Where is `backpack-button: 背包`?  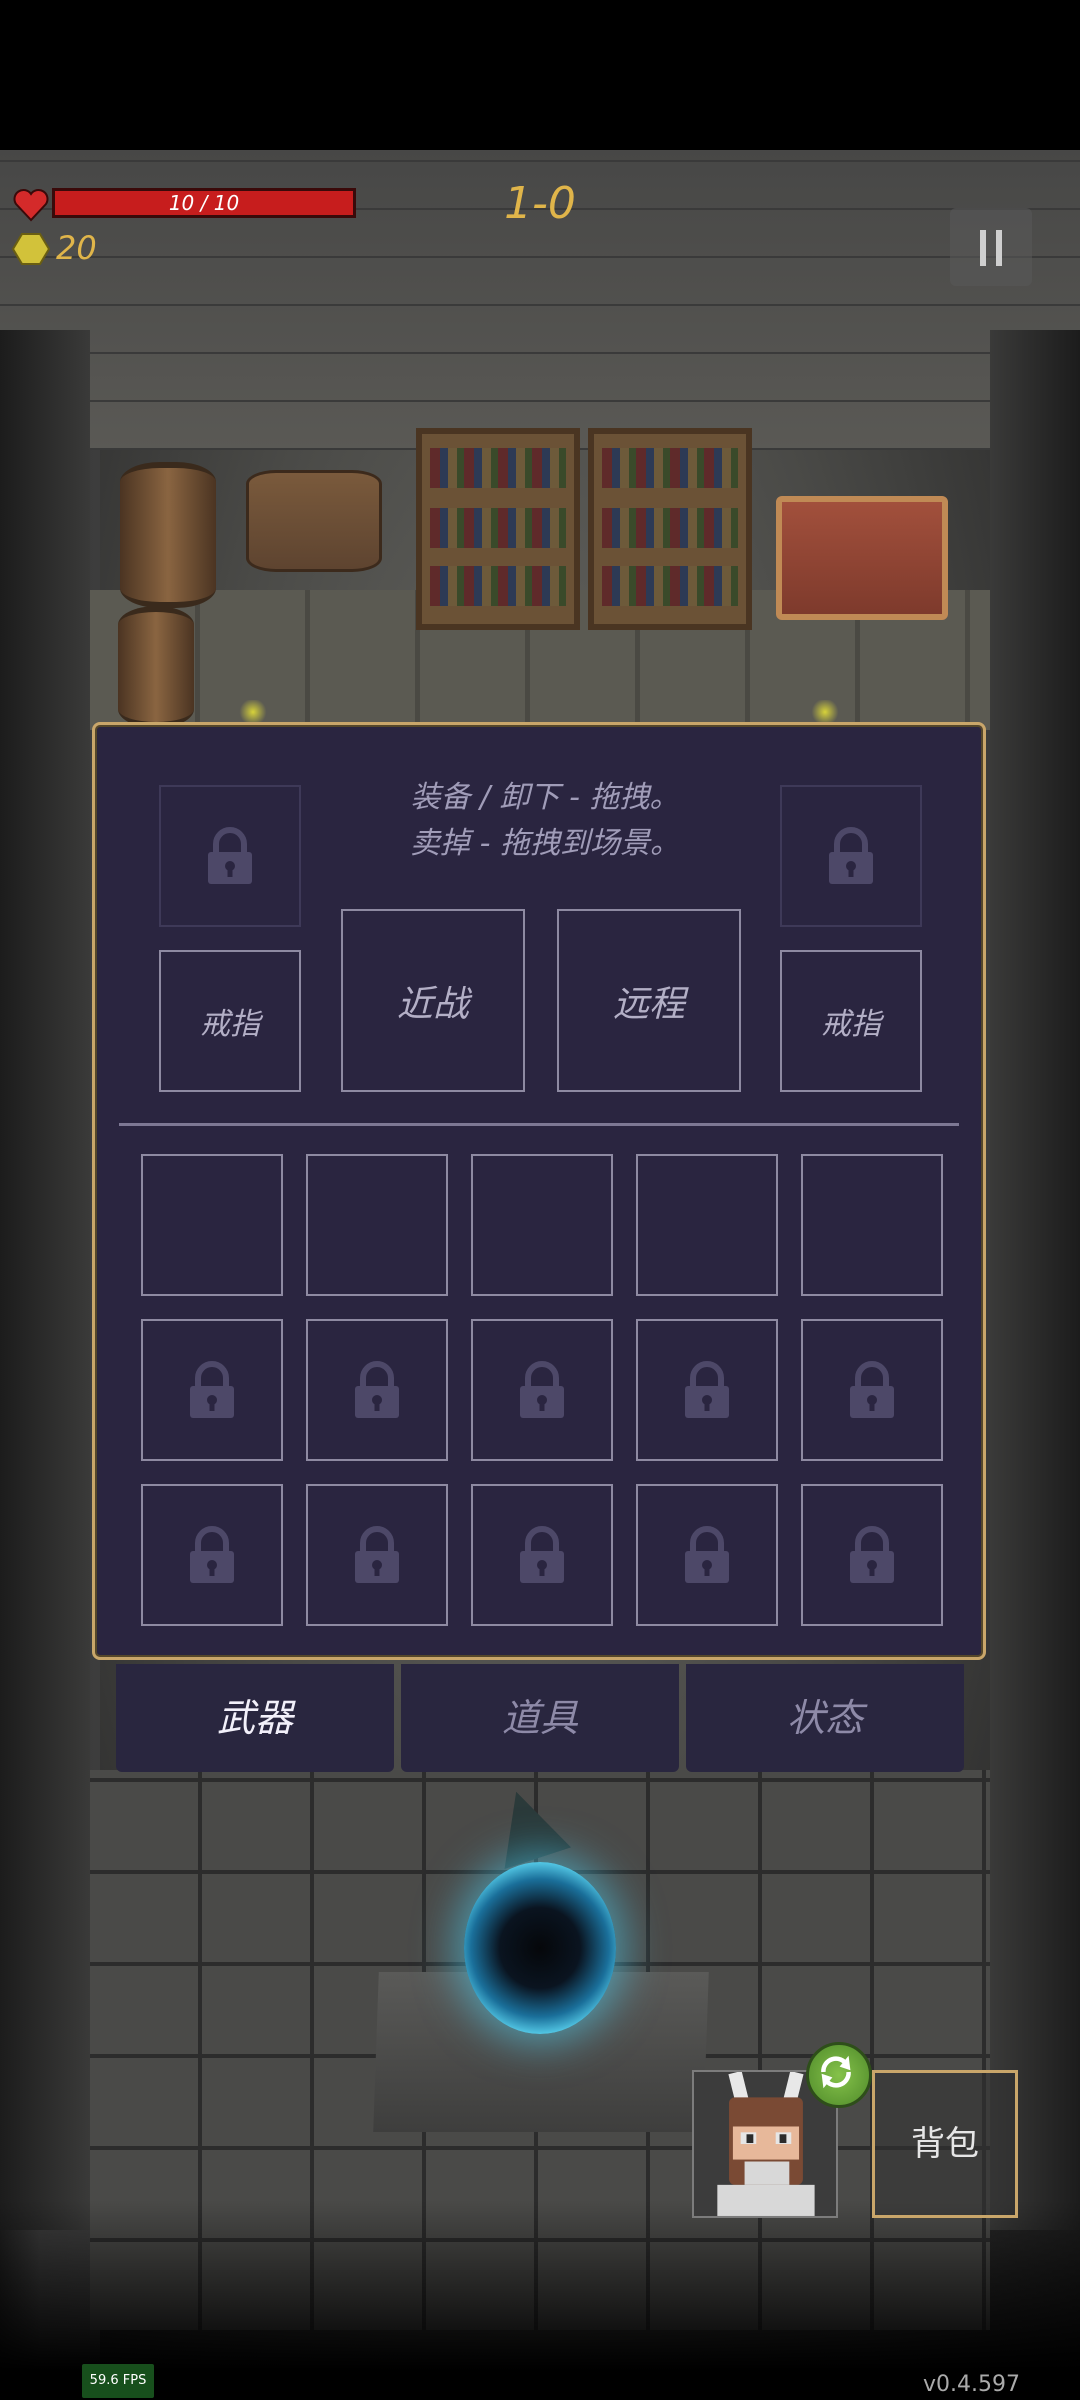
backpack-button: 背包 is located at coordinates (945, 2144).